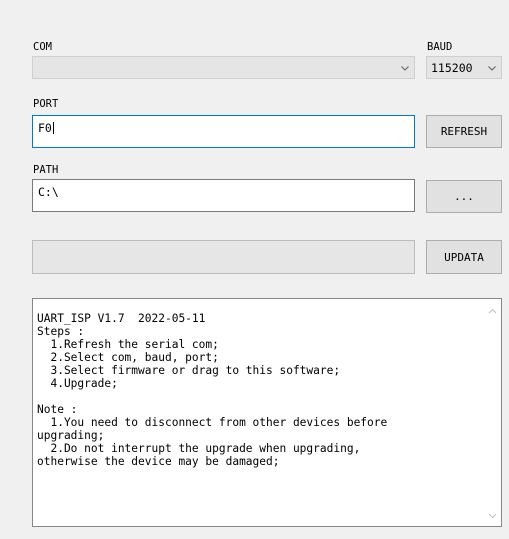  I want to click on log-line: Steps :, so click(61, 331).